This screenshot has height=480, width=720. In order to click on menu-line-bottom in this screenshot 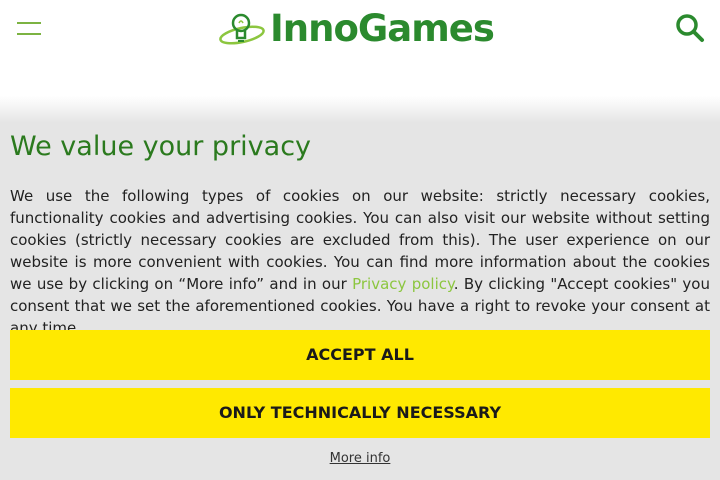, I will do `click(29, 34)`.